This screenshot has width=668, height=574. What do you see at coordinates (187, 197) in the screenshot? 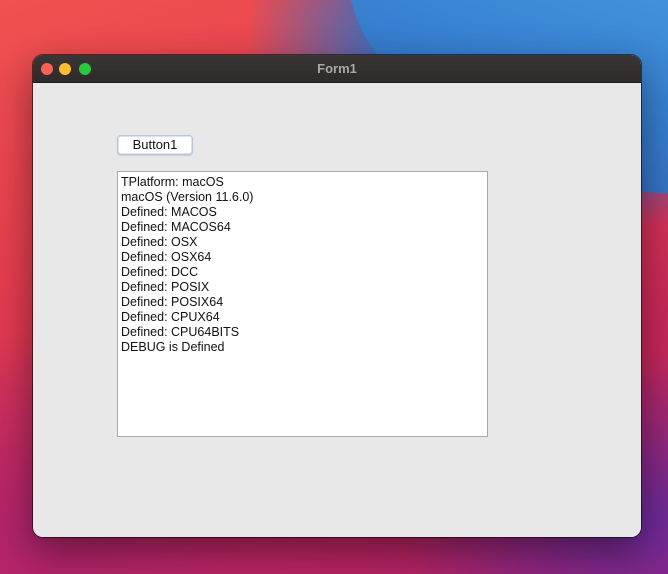
I see `memo-line: macOS (Version 11.6.0)` at bounding box center [187, 197].